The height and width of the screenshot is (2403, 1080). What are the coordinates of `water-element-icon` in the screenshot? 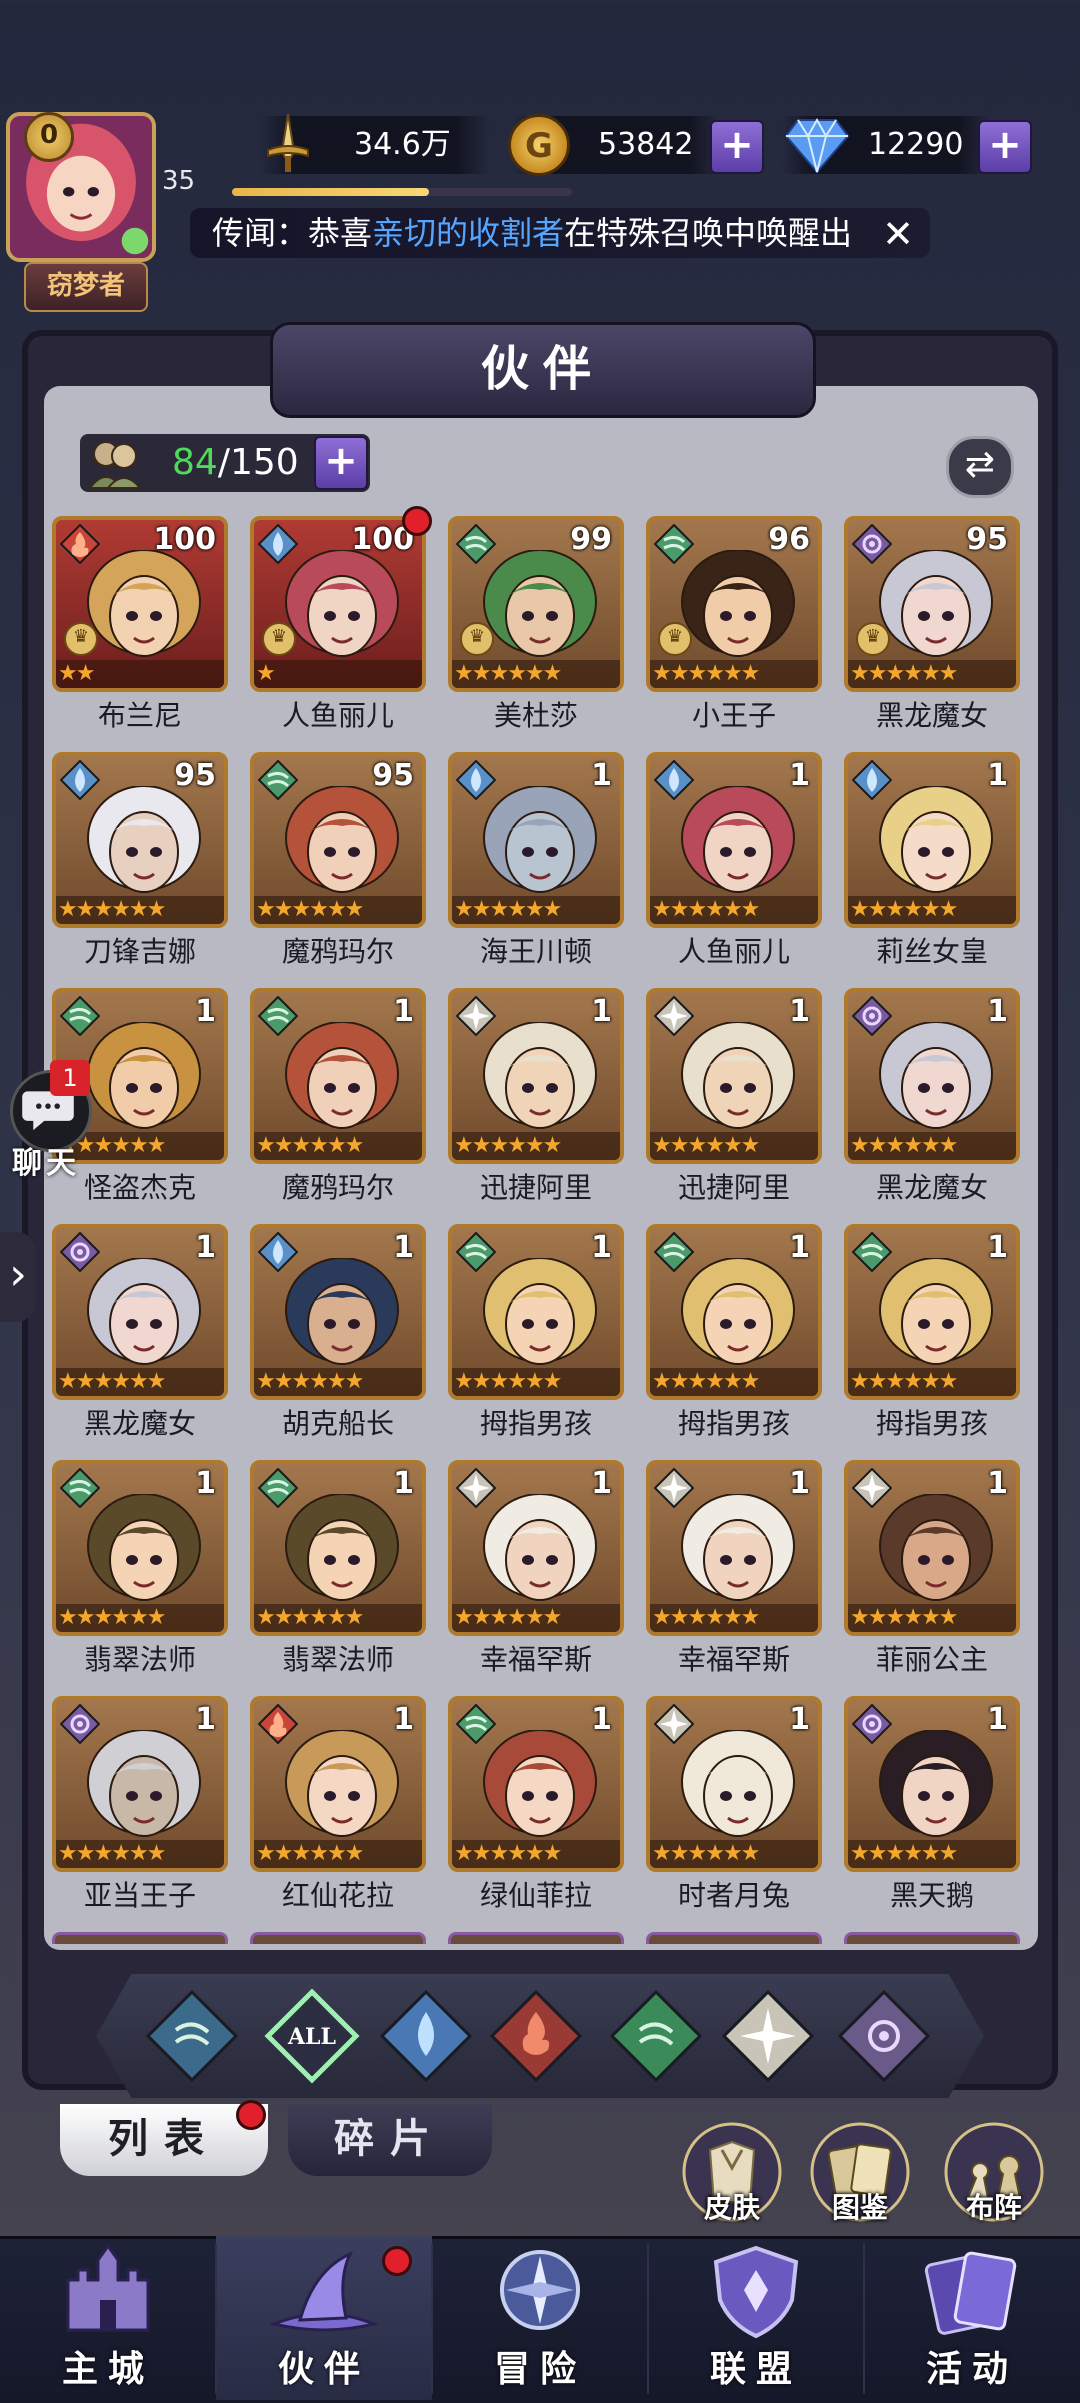 It's located at (476, 780).